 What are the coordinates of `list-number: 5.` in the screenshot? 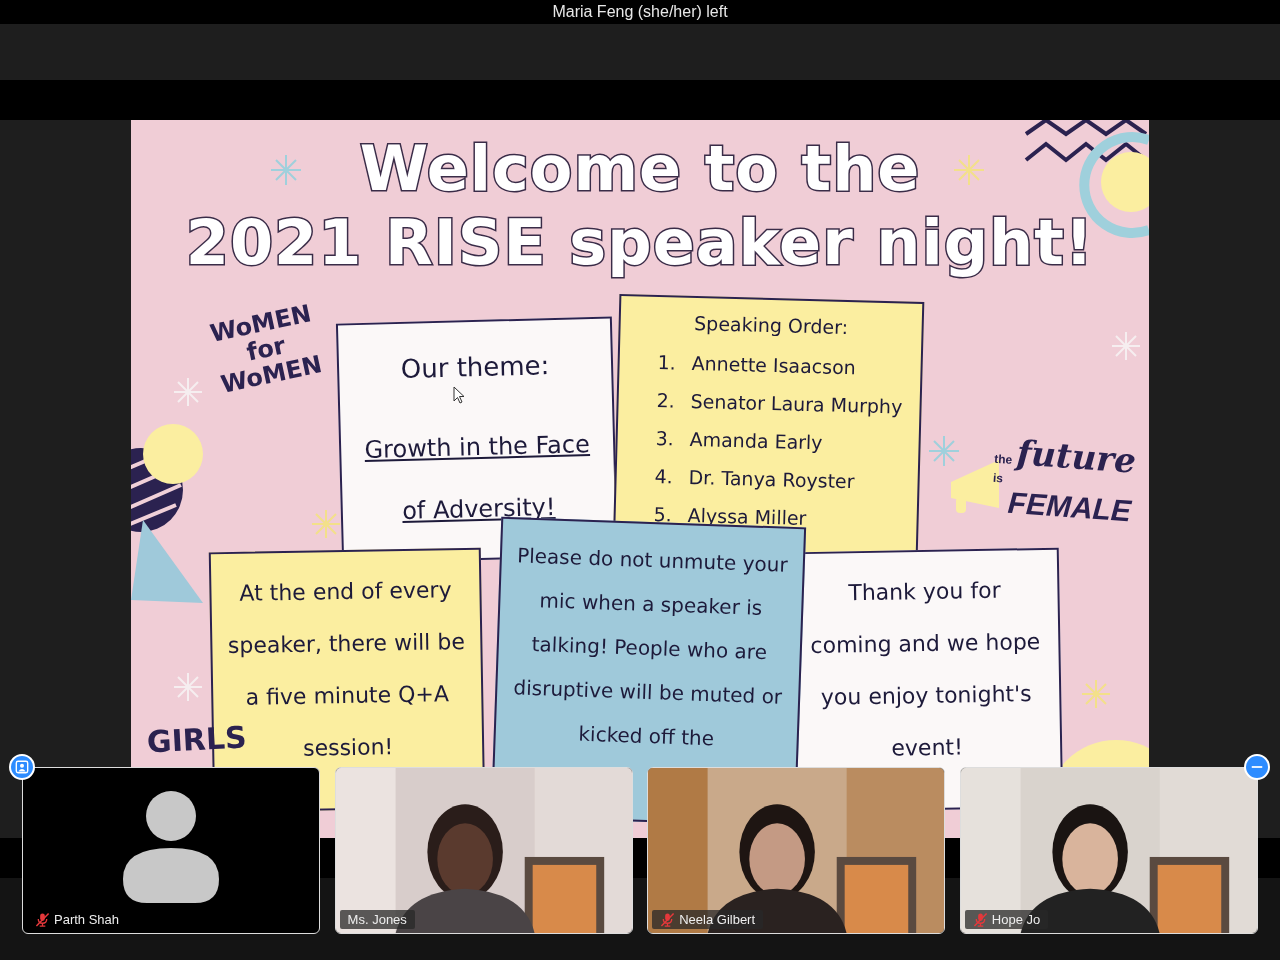 It's located at (663, 515).